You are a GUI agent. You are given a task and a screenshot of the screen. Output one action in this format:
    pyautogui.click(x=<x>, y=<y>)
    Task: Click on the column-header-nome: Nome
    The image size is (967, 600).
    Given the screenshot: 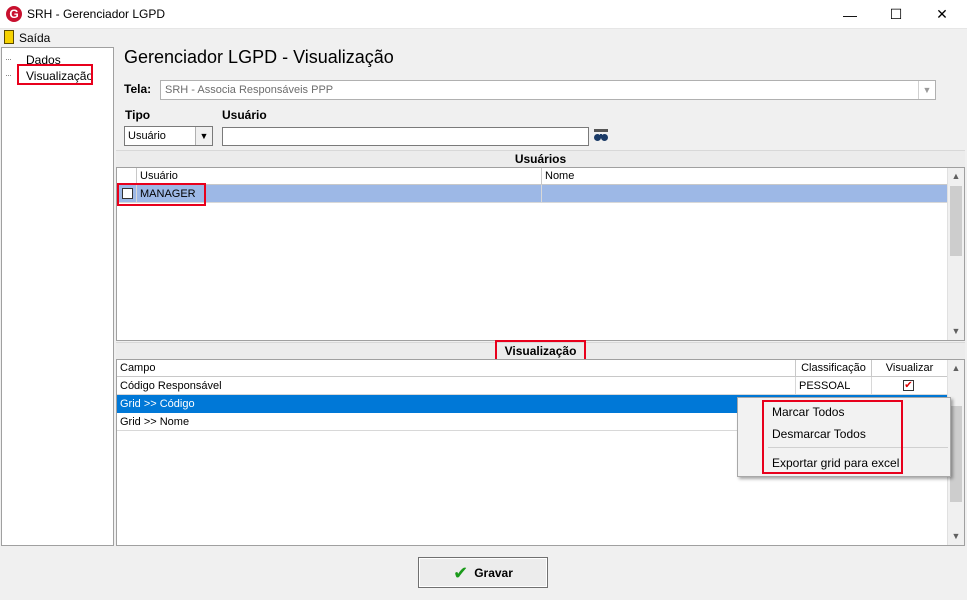 What is the action you would take?
    pyautogui.click(x=745, y=176)
    